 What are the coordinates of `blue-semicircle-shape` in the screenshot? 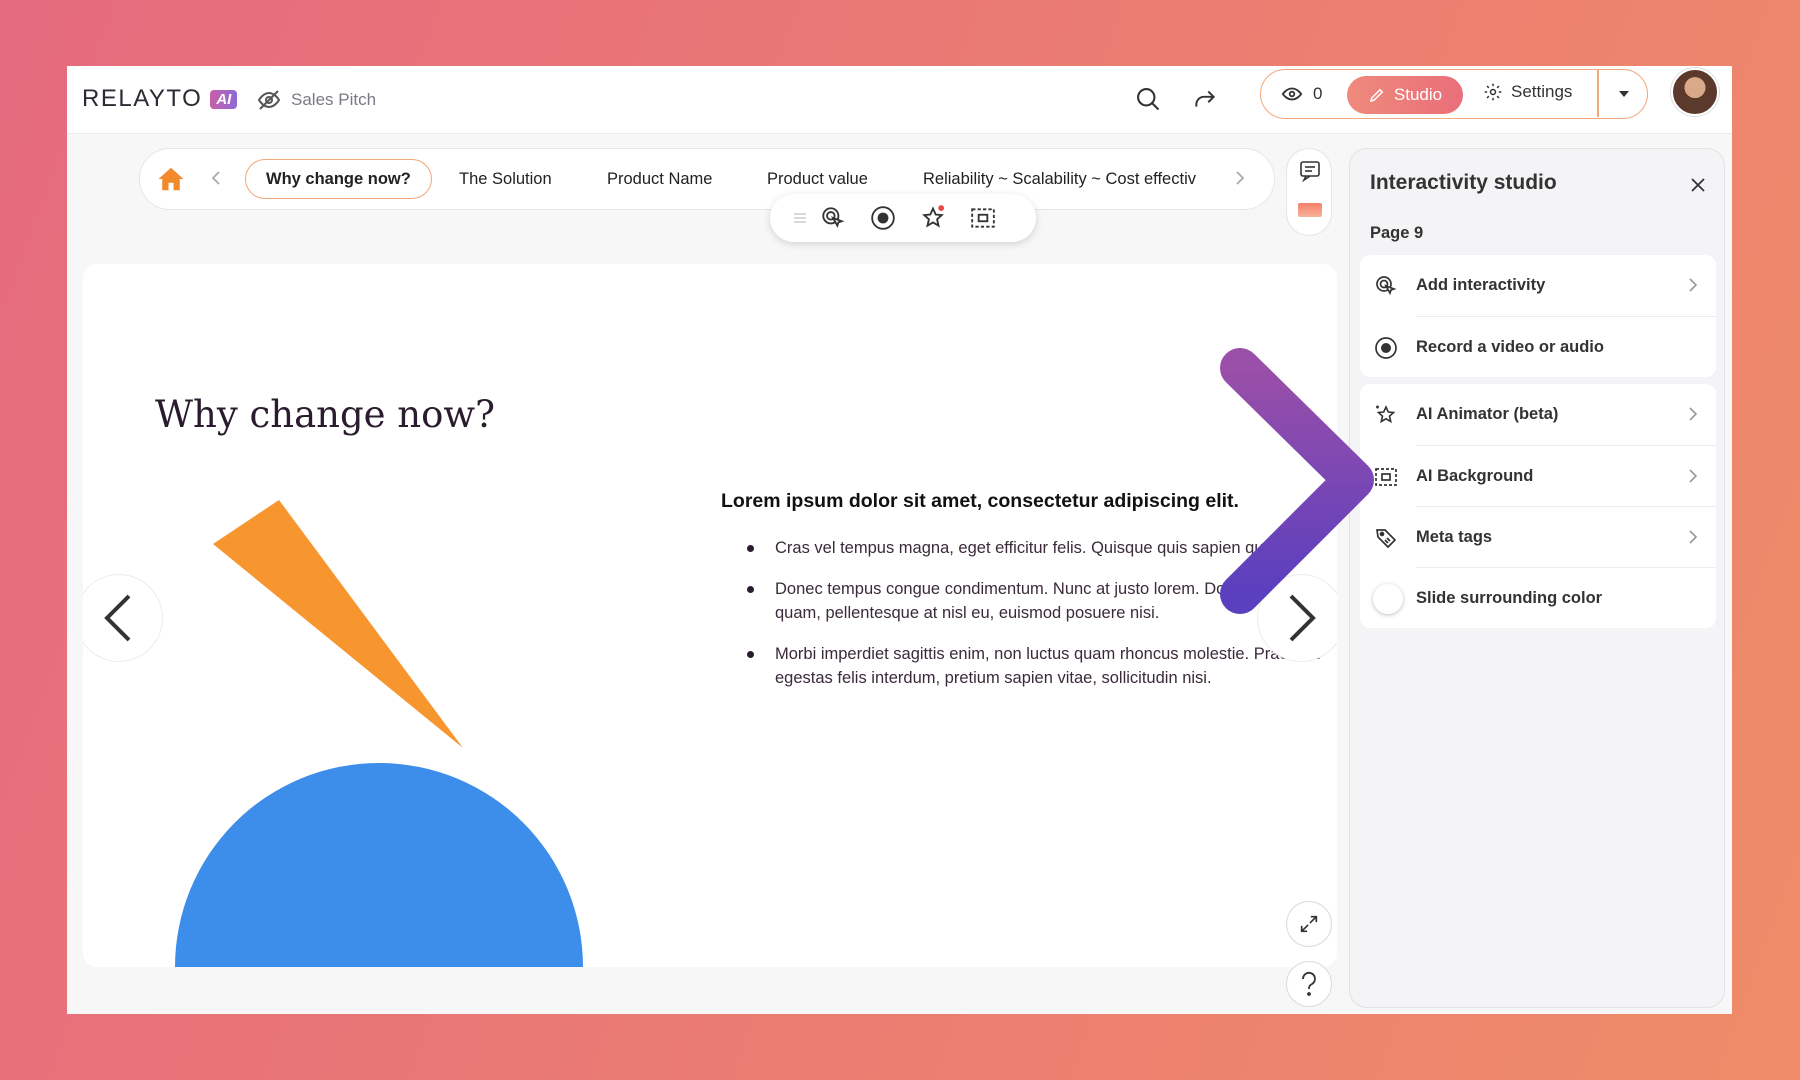 It's located at (379, 865).